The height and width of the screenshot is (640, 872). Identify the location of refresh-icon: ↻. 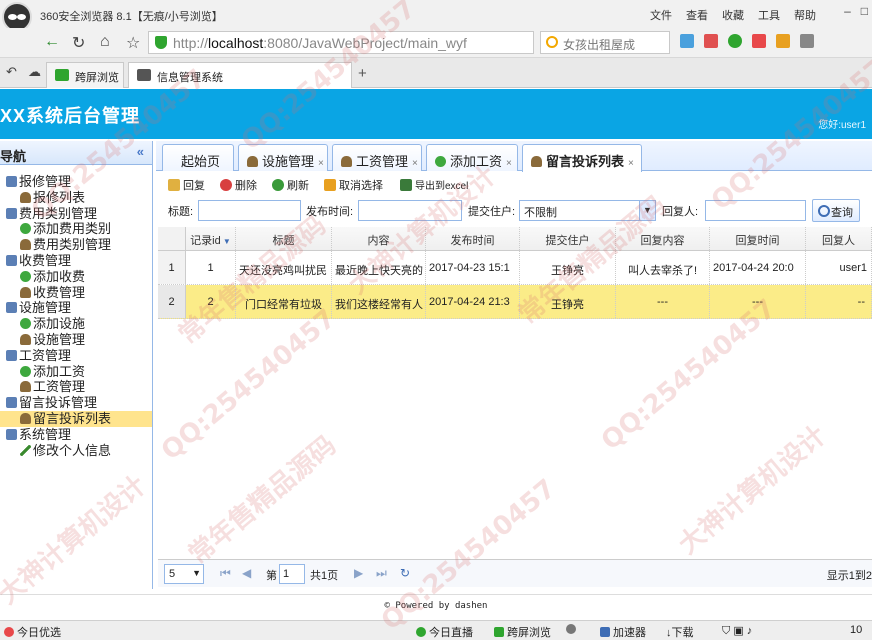
(405, 573).